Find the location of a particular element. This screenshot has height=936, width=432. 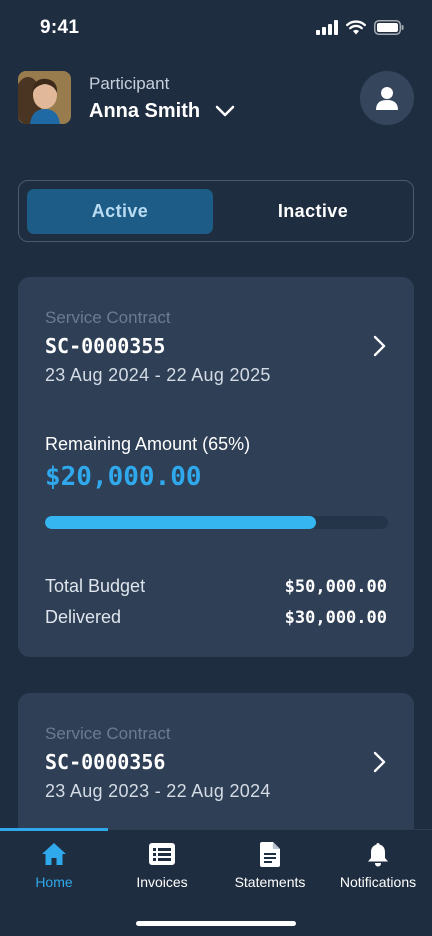

budget-progress-bar is located at coordinates (216, 522).